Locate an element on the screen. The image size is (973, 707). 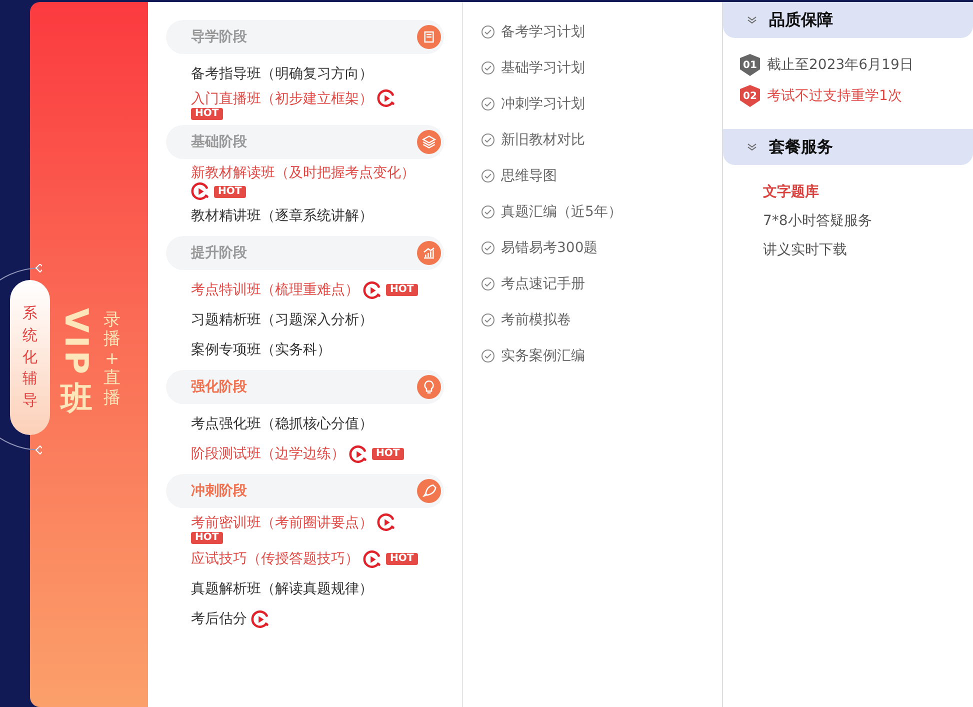
course-link: 备考指导班（明确复习方向） is located at coordinates (282, 74).